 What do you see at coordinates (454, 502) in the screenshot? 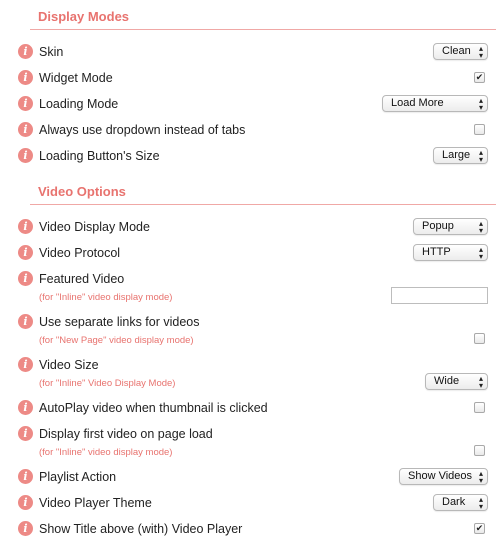
I see `select-value: Dark` at bounding box center [454, 502].